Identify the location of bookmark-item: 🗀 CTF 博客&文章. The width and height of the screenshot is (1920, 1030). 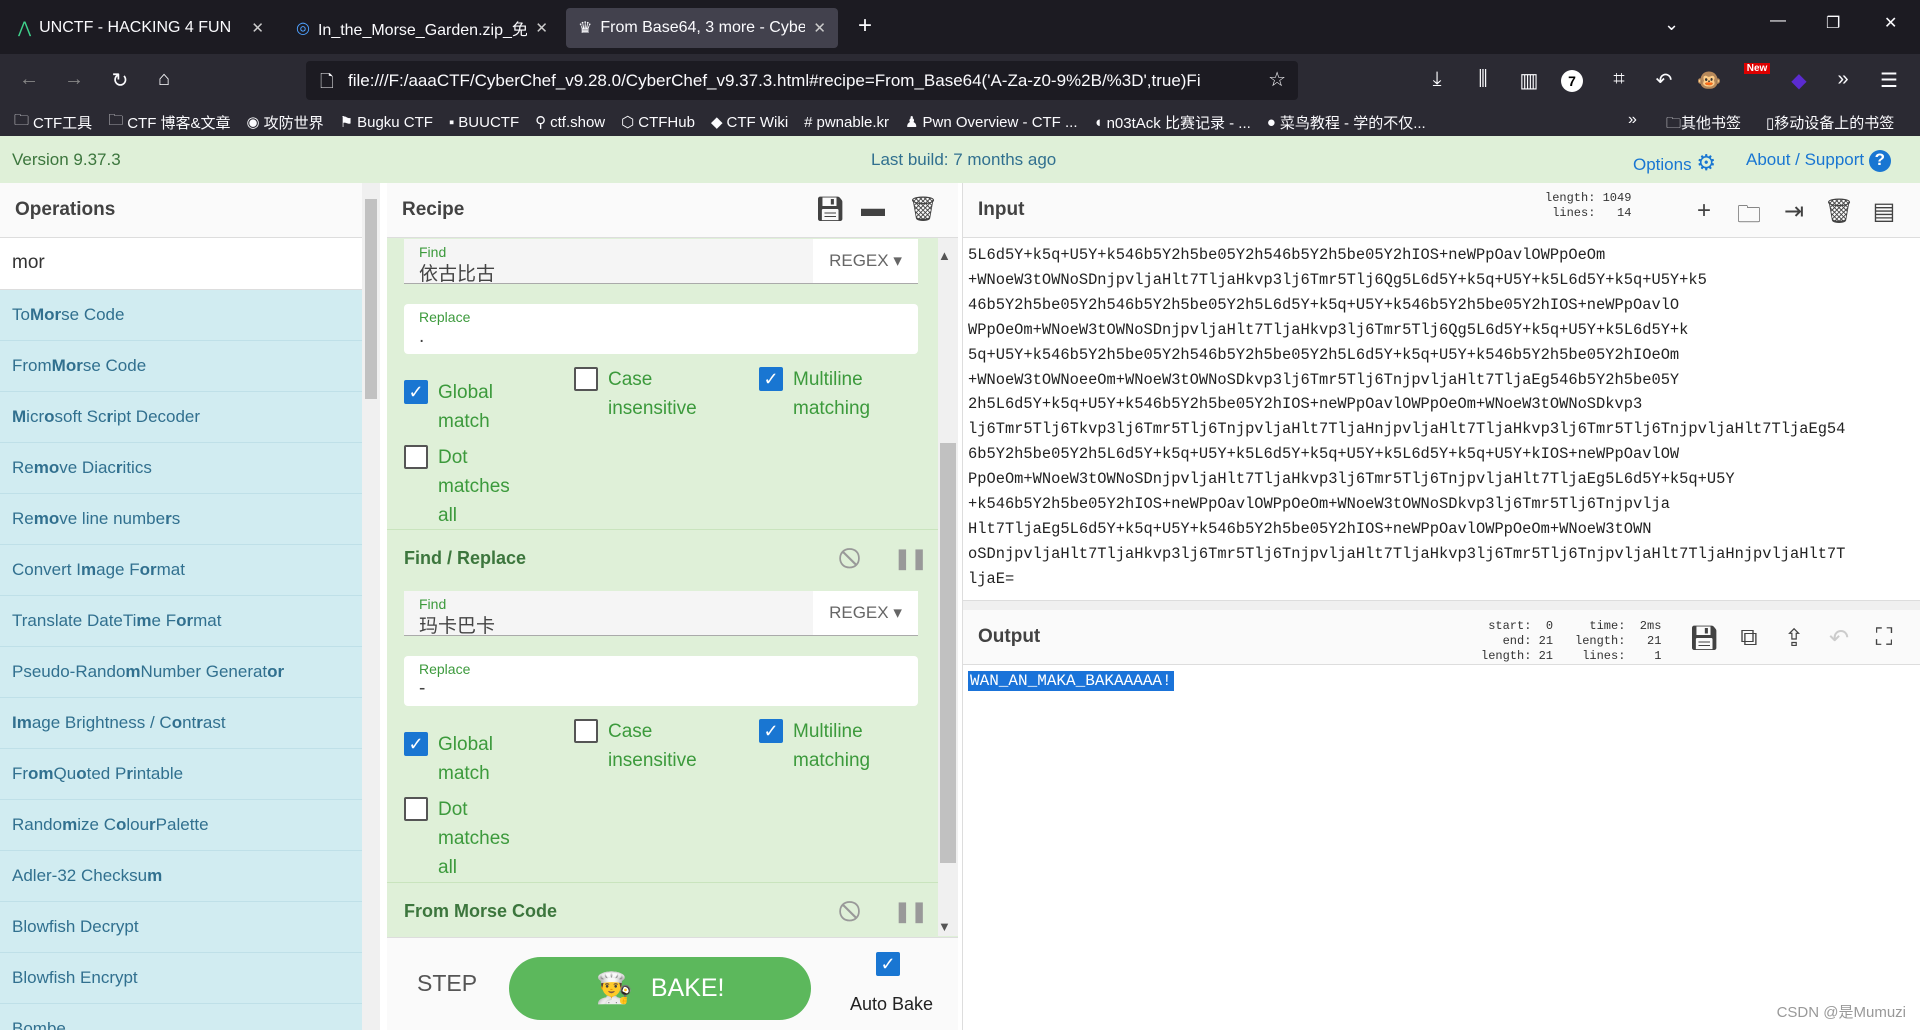
(169, 122).